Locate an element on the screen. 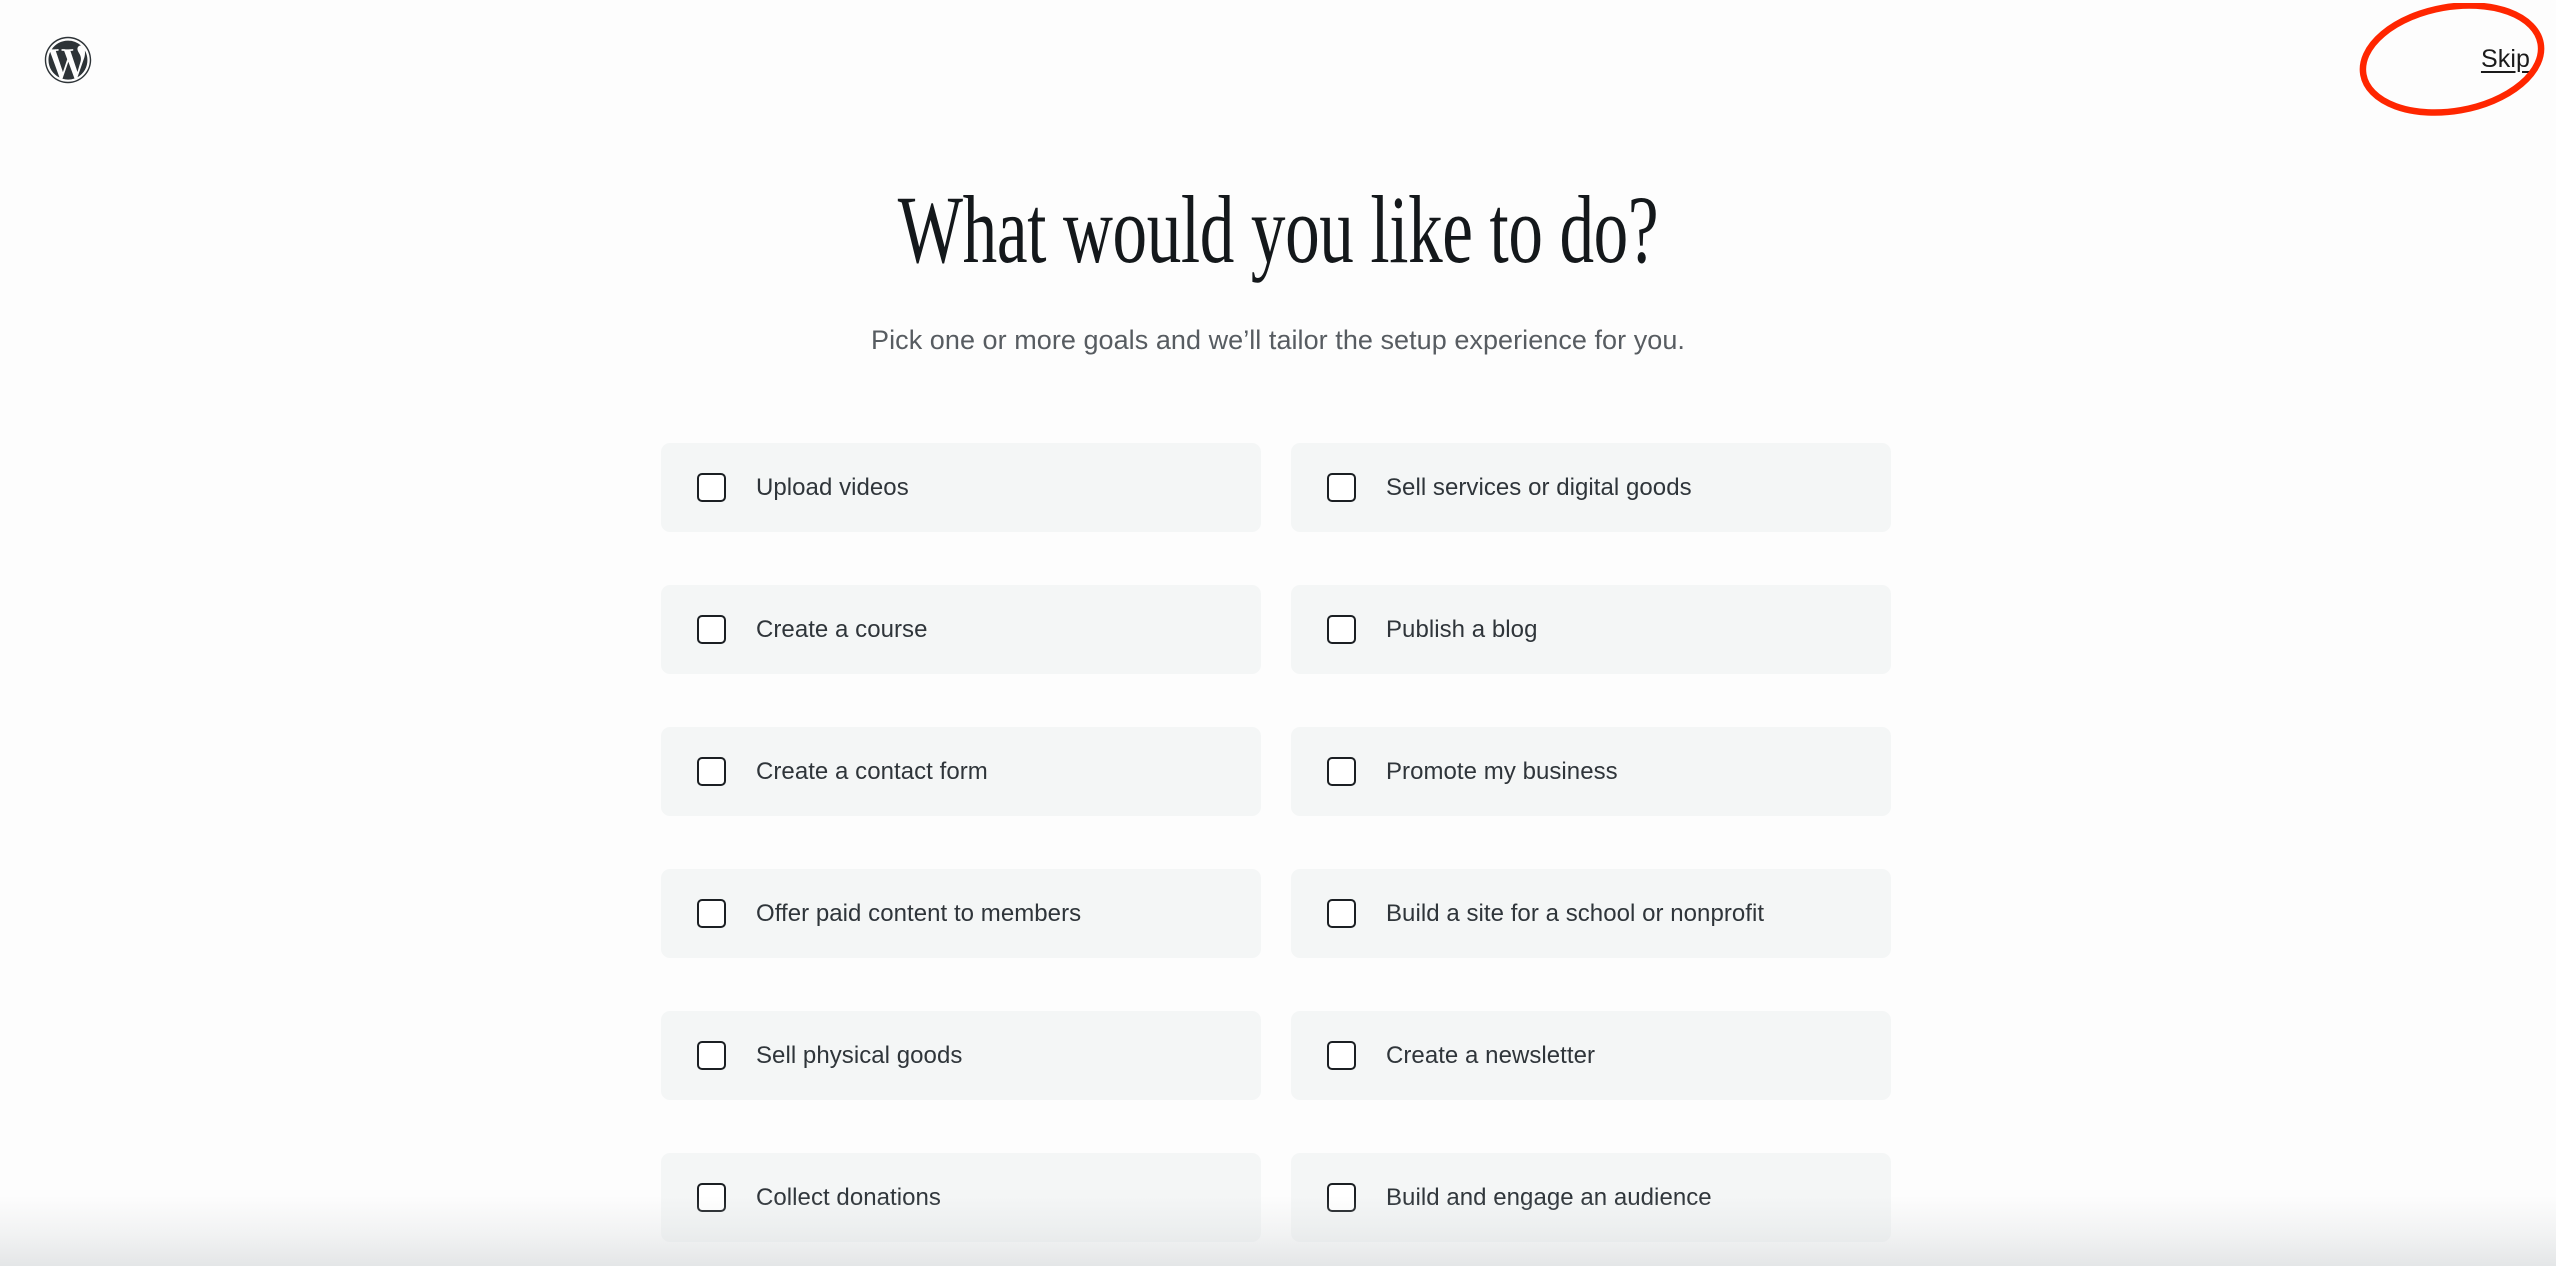 The height and width of the screenshot is (1266, 2556). goal-label: Publish a blog is located at coordinates (1462, 629).